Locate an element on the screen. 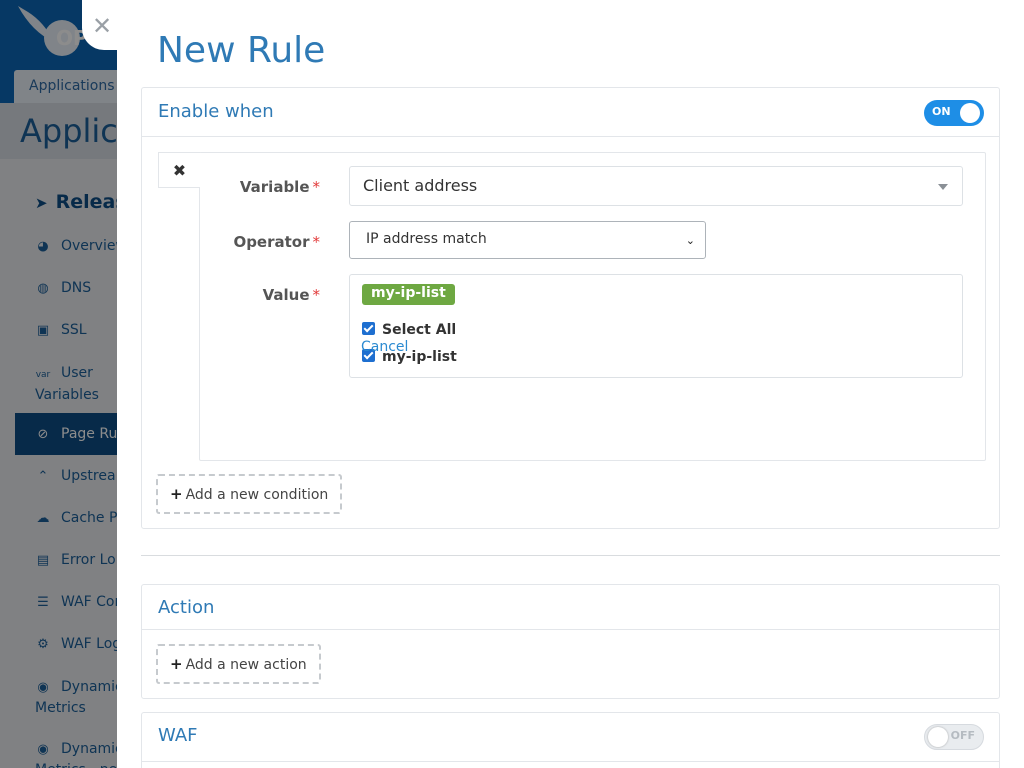 This screenshot has width=1024, height=768. add-action-button: + Add a new action is located at coordinates (238, 664).